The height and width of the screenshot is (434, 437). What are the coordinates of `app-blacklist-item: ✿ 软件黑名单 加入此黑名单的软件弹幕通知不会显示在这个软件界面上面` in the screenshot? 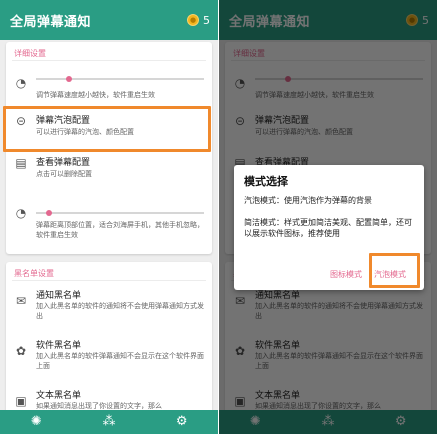 It's located at (109, 358).